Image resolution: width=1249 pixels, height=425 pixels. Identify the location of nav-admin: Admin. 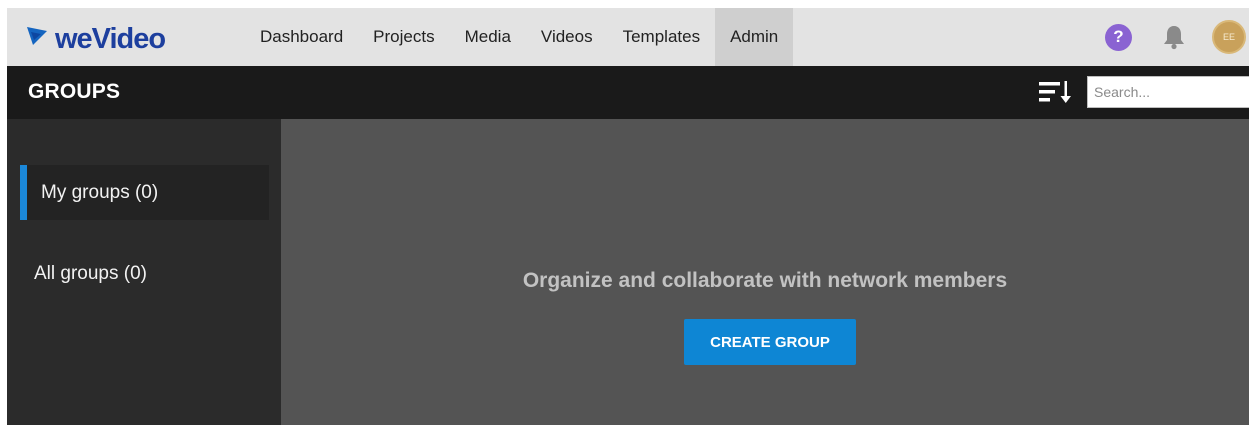
(754, 37).